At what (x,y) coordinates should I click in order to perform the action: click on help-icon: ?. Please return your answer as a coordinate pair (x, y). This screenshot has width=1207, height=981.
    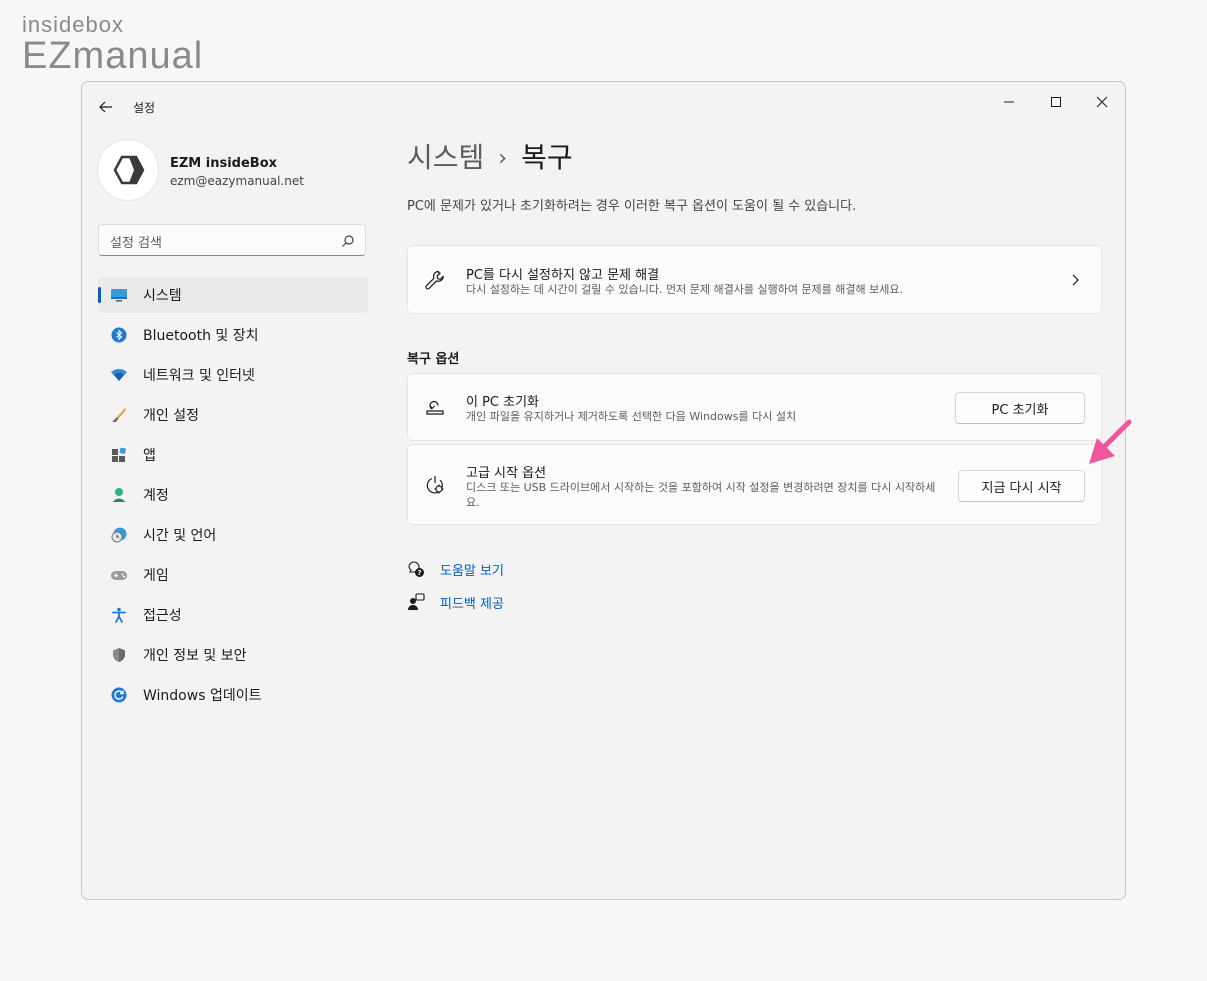
    Looking at the image, I should click on (416, 569).